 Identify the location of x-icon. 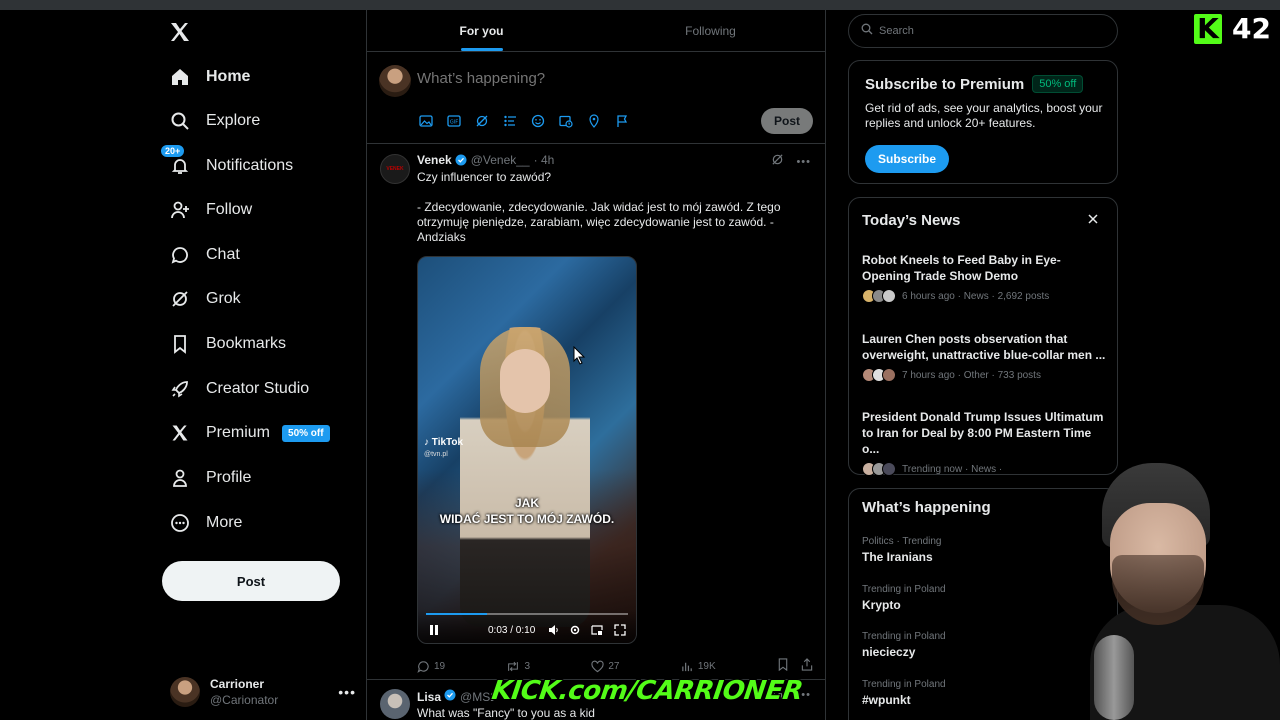
(180, 433).